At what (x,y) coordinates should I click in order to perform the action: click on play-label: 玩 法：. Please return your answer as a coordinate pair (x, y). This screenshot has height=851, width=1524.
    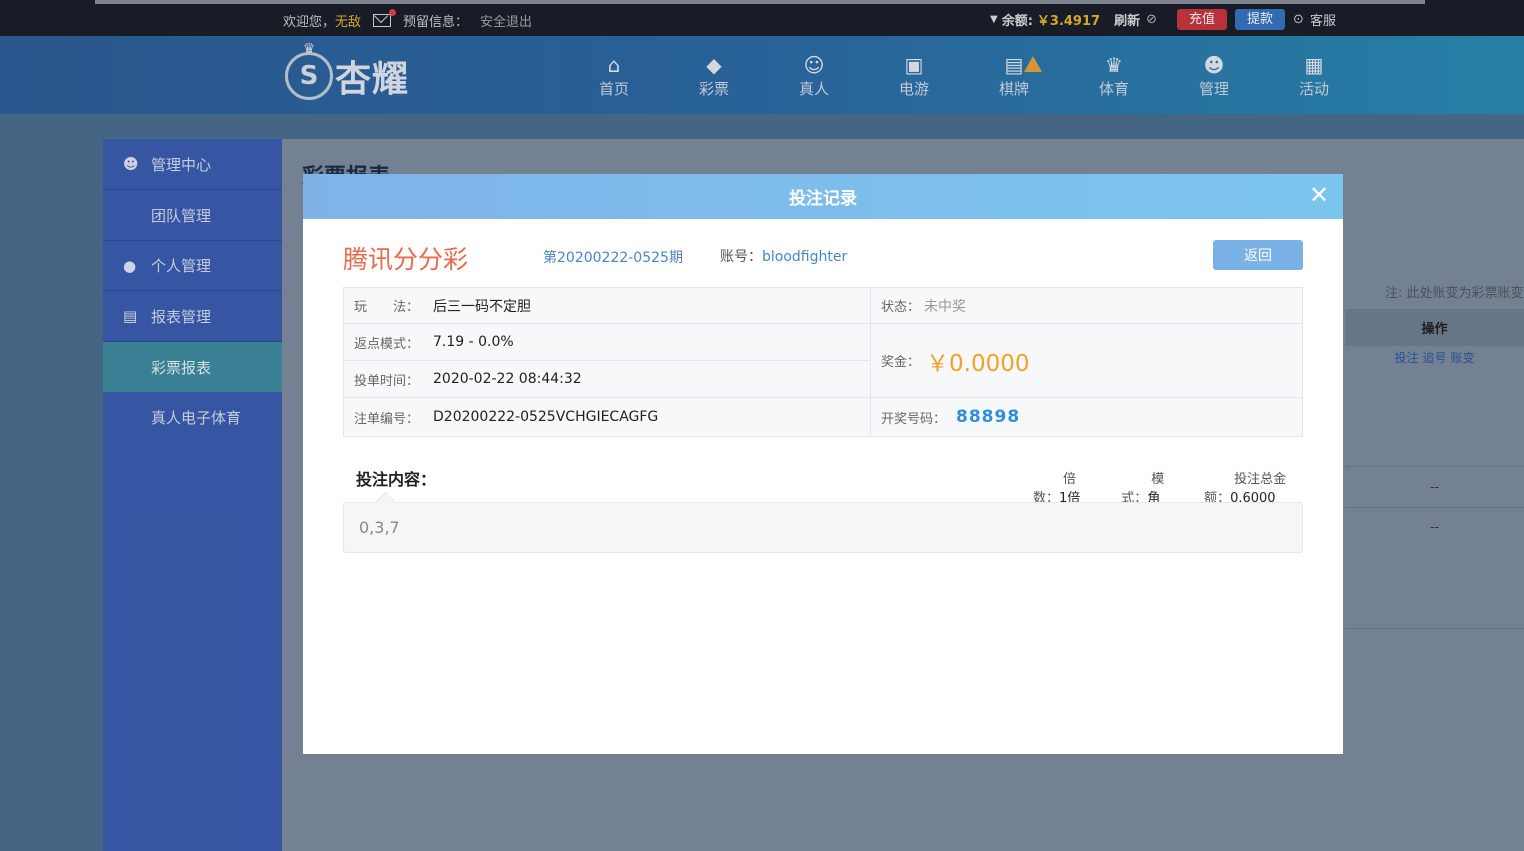
    Looking at the image, I should click on (387, 307).